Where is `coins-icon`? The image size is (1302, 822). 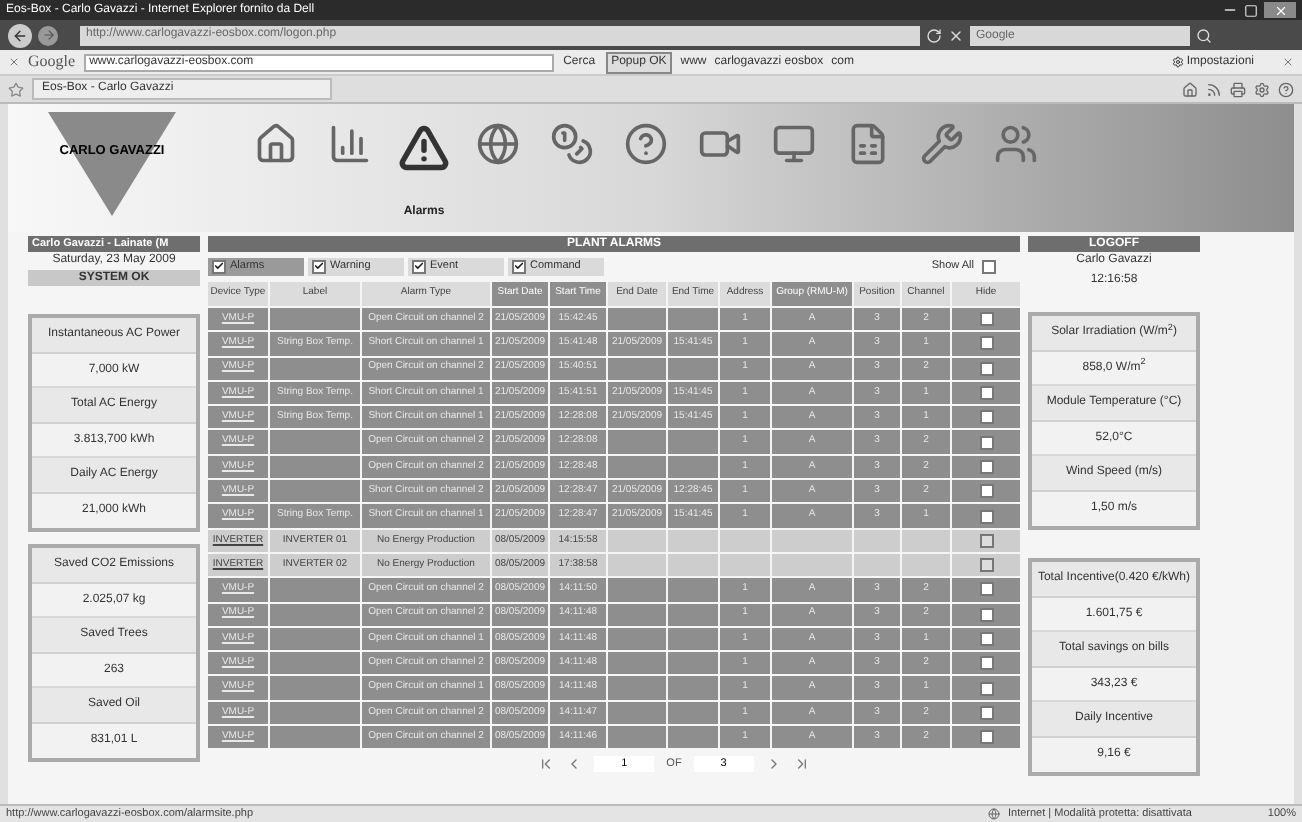 coins-icon is located at coordinates (572, 144).